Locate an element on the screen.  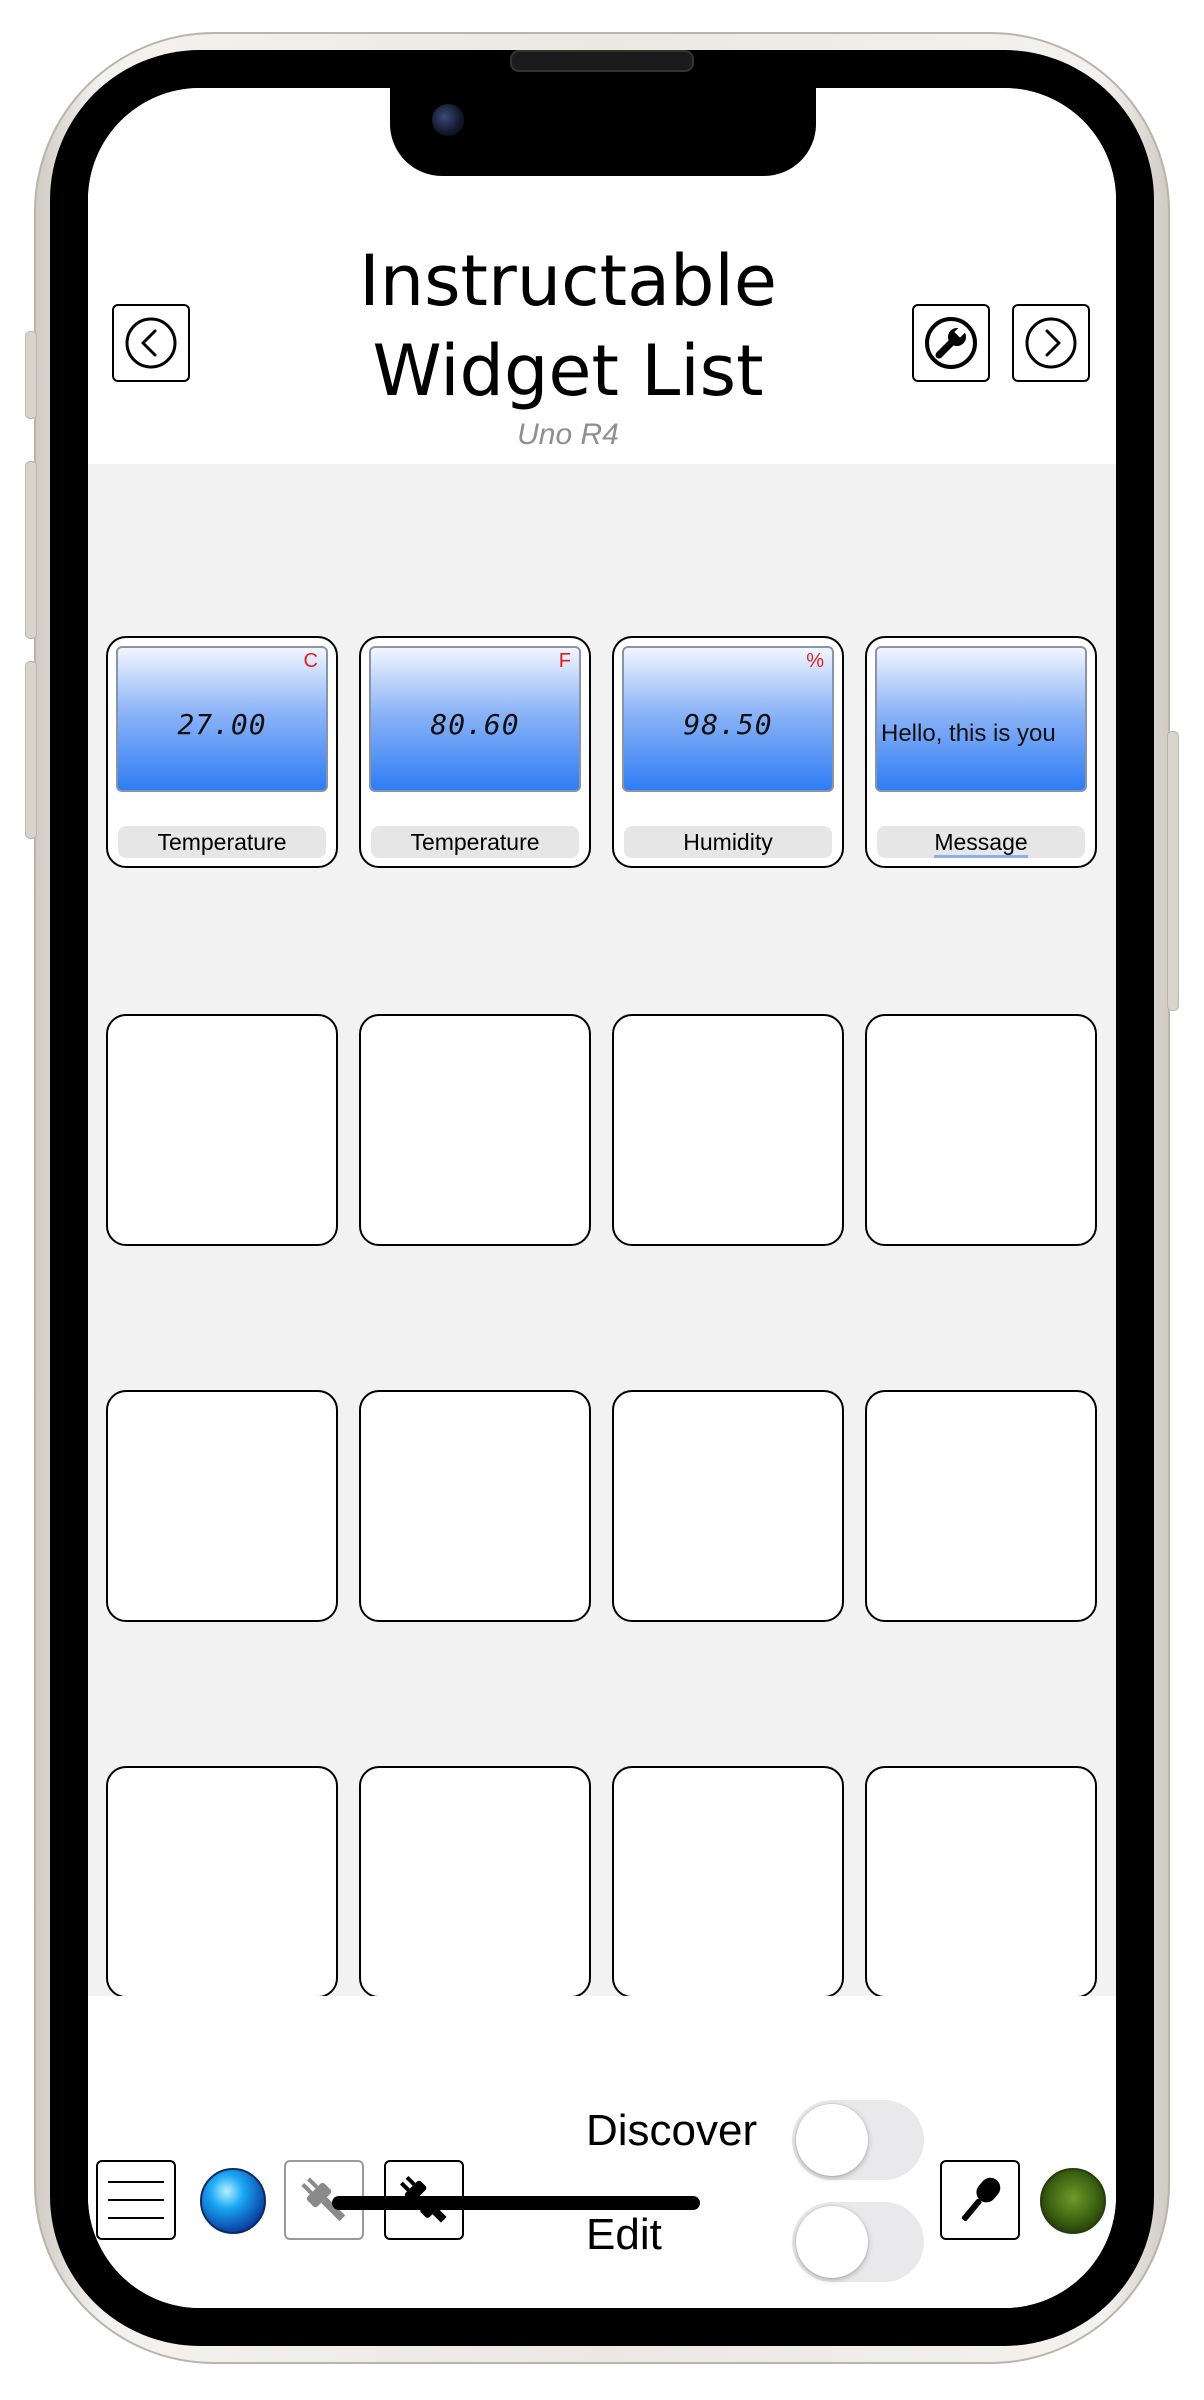
home-indicator is located at coordinates (516, 2203).